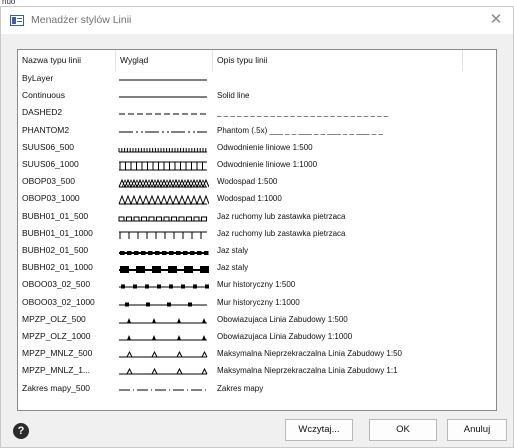 This screenshot has height=448, width=514. I want to click on linetype-row: ByLayer, so click(257, 79).